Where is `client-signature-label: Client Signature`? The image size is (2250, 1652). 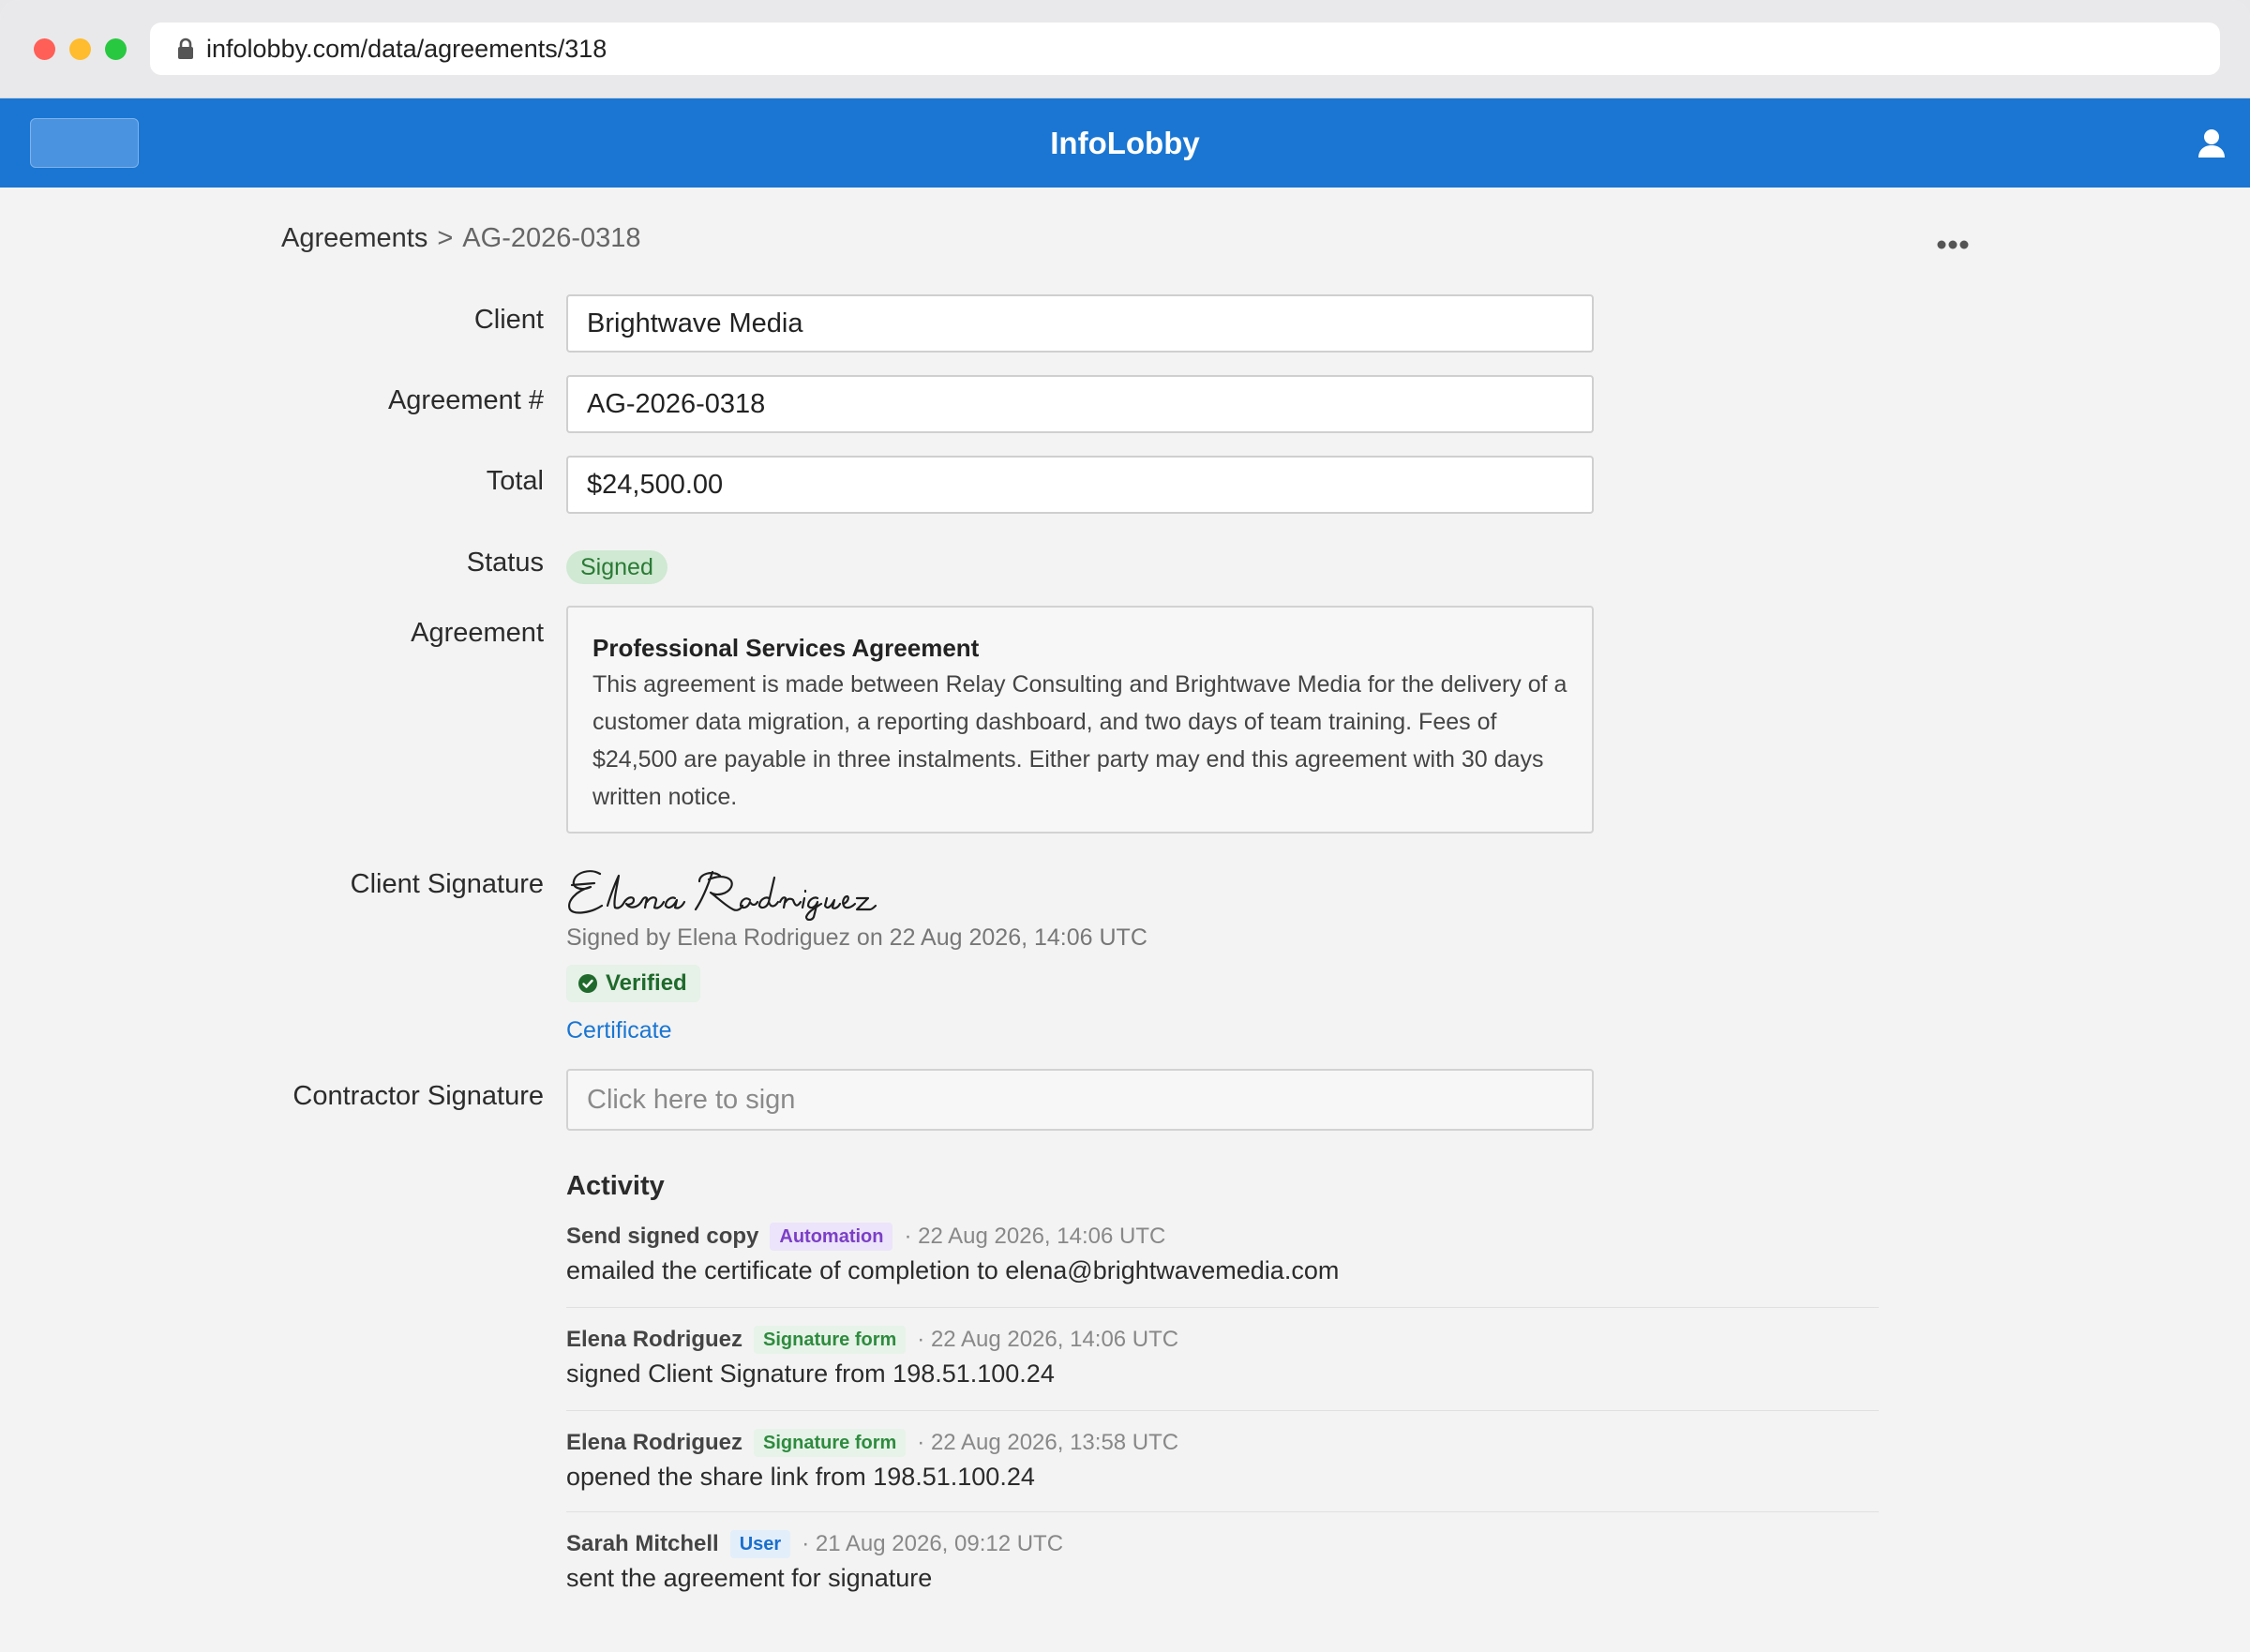 client-signature-label: Client Signature is located at coordinates (447, 884).